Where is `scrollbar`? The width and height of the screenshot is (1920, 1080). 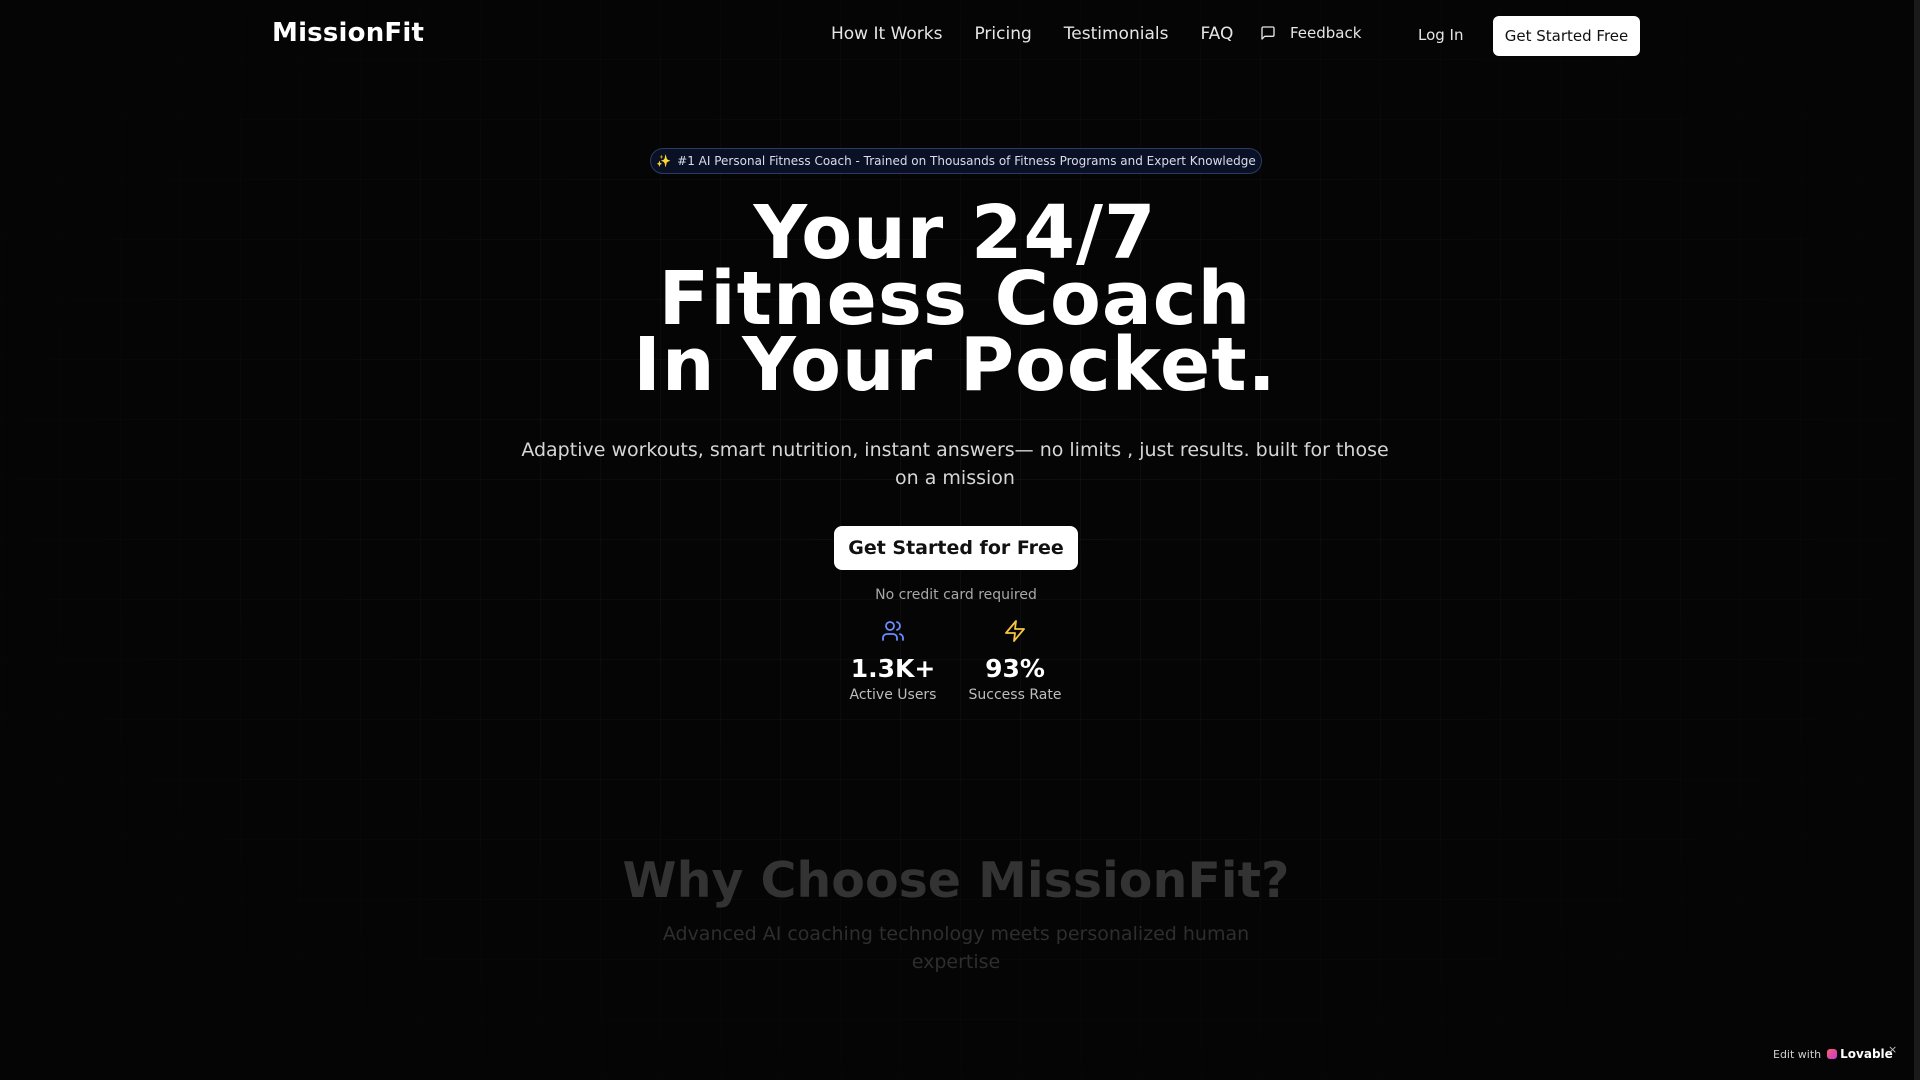 scrollbar is located at coordinates (1917, 540).